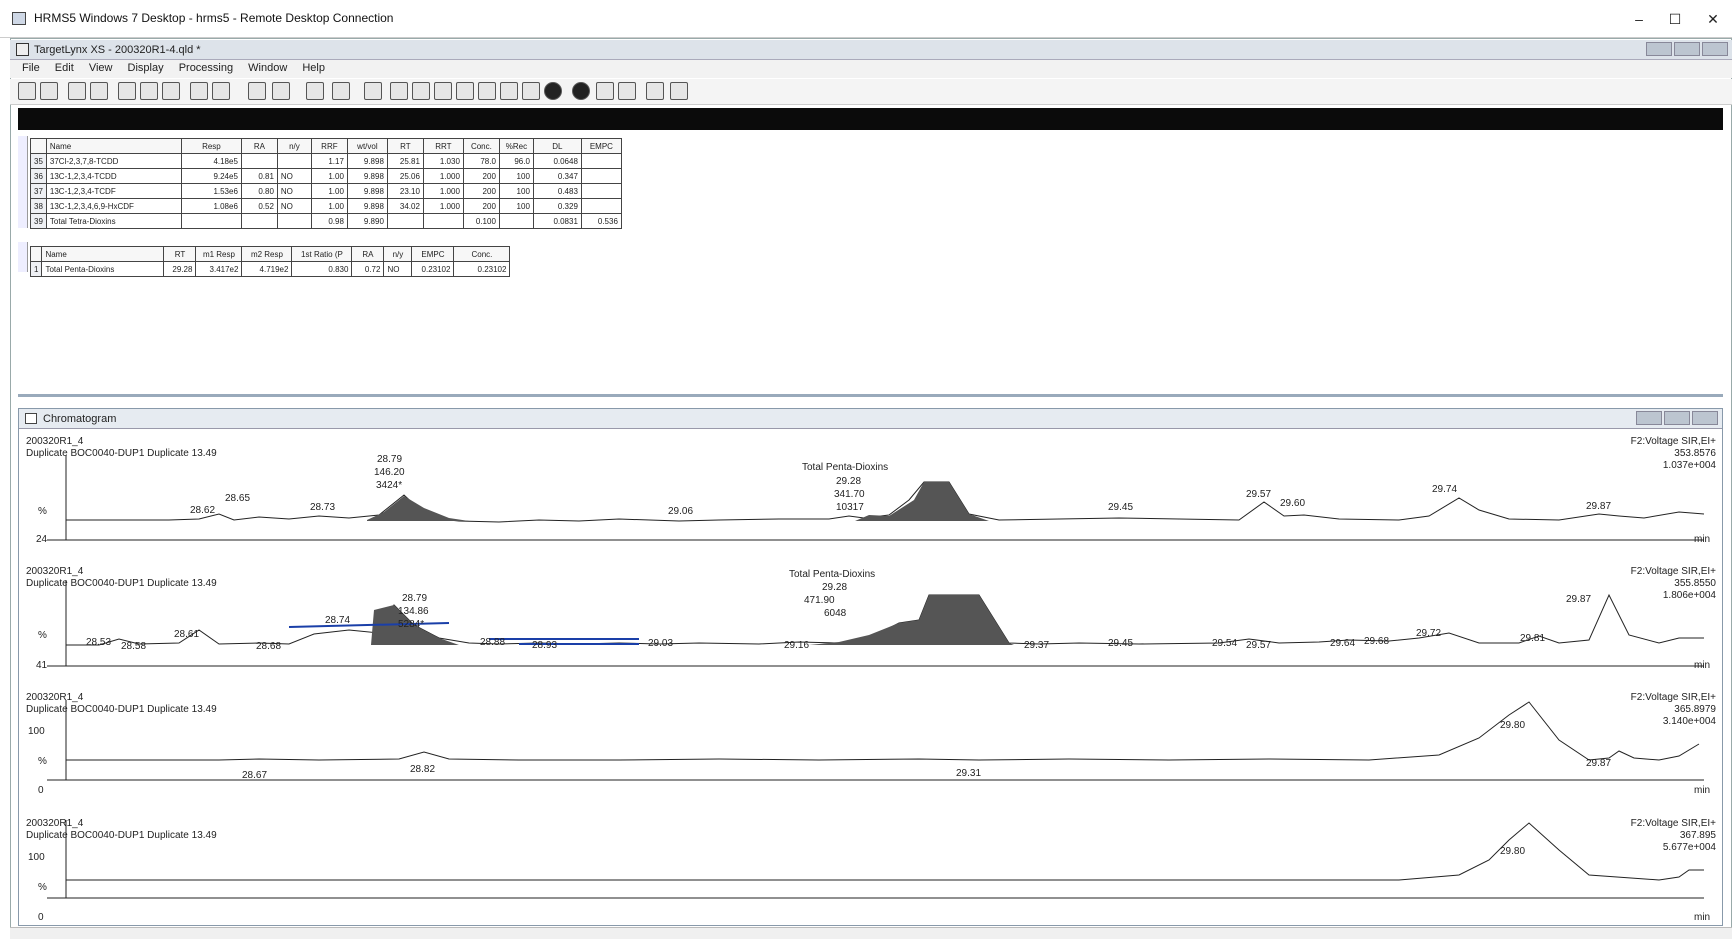 This screenshot has width=1732, height=941. I want to click on col-m1-resp: m1 Resp, so click(219, 254).